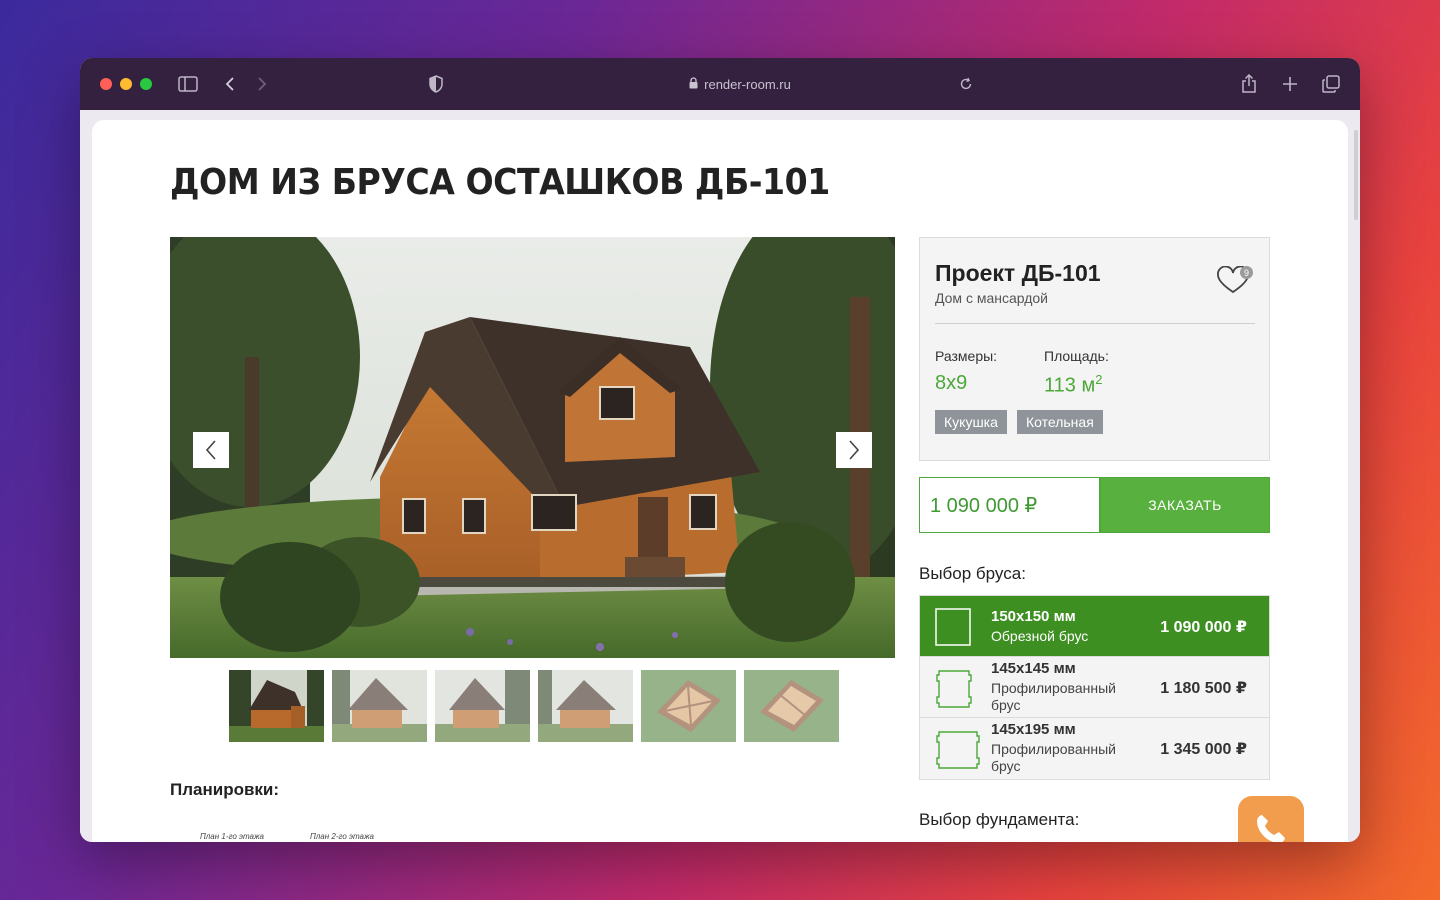 The height and width of the screenshot is (900, 1440). I want to click on area-label: Площадь:, so click(1076, 356).